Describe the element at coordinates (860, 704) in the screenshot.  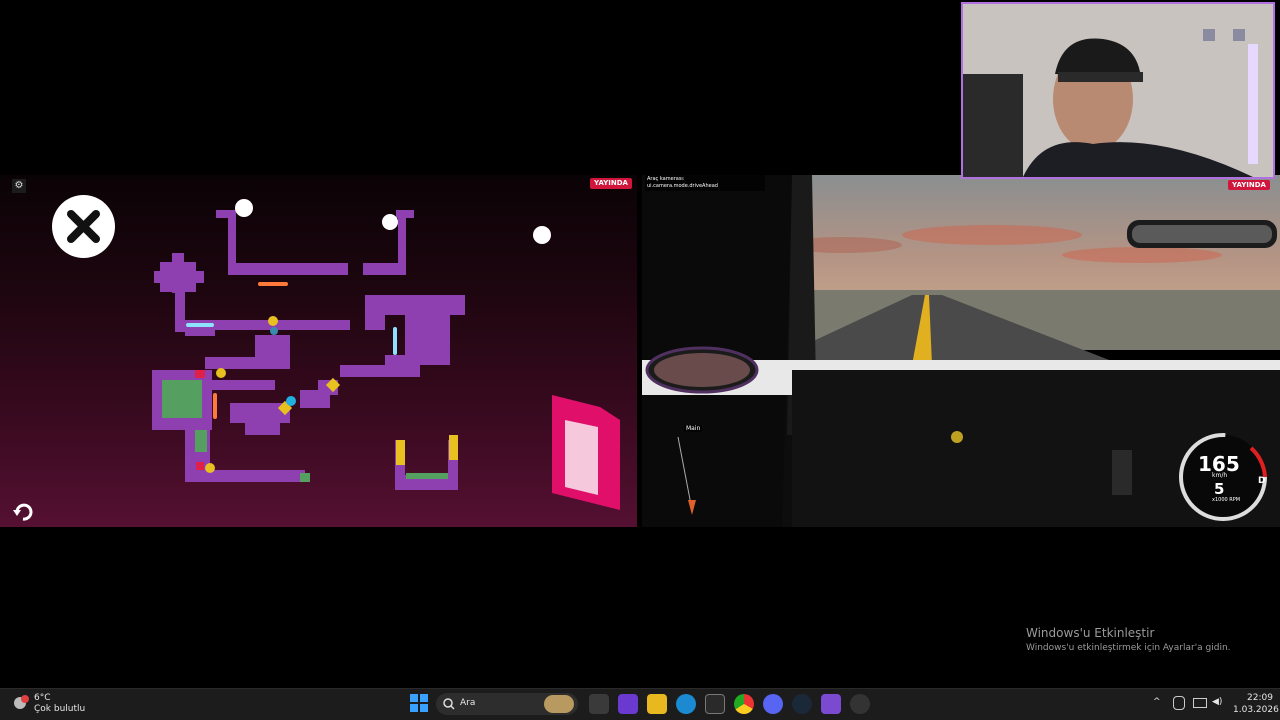
I see `settings-app-icon` at that location.